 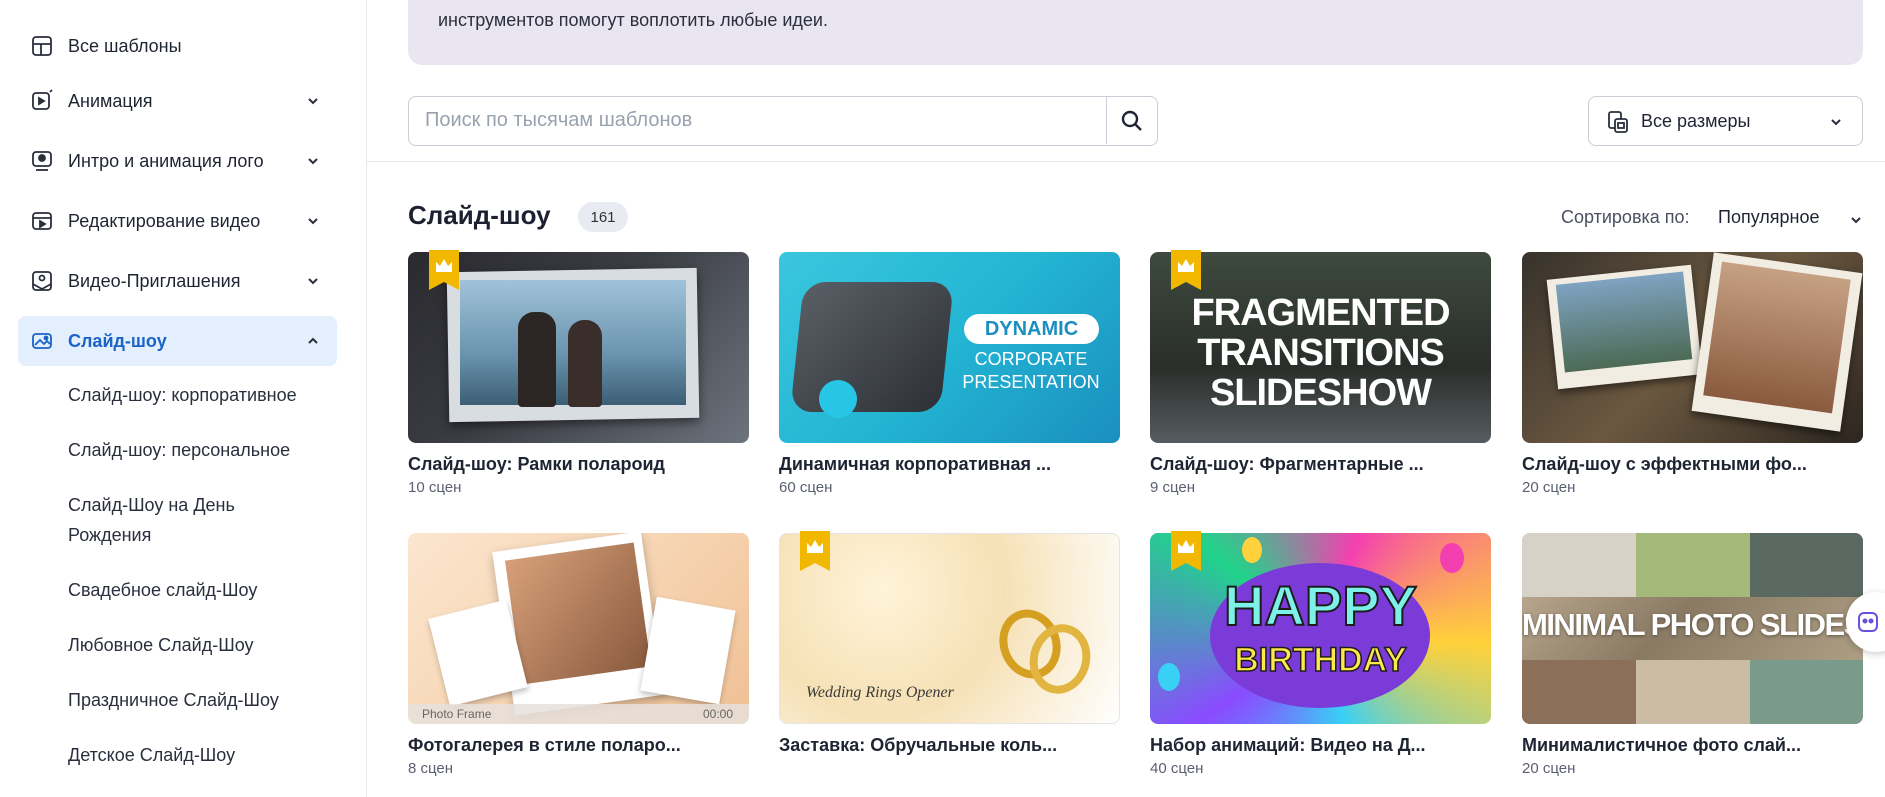 What do you see at coordinates (1692, 624) in the screenshot?
I see `thumb-text: MINIMAL PHOTO SLIDESHOW` at bounding box center [1692, 624].